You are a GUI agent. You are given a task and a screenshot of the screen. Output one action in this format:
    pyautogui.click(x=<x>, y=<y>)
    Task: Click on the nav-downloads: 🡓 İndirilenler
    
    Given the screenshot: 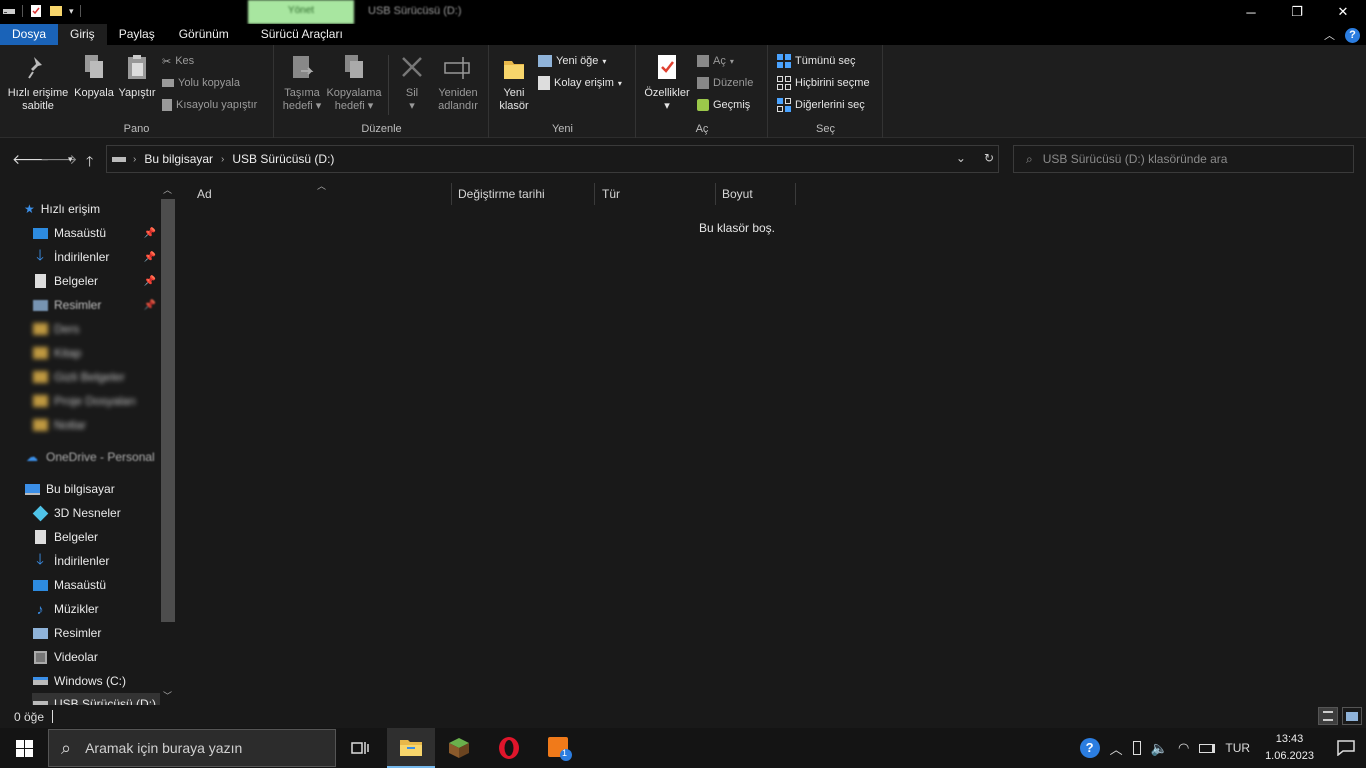 What is the action you would take?
    pyautogui.click(x=96, y=561)
    